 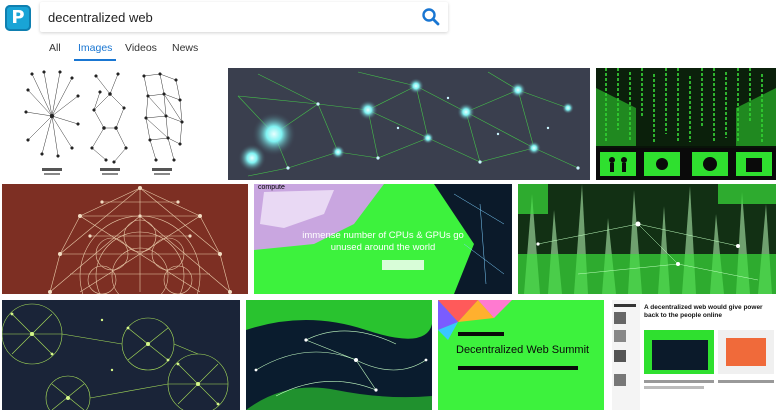 I want to click on tab-news: News, so click(x=185, y=51).